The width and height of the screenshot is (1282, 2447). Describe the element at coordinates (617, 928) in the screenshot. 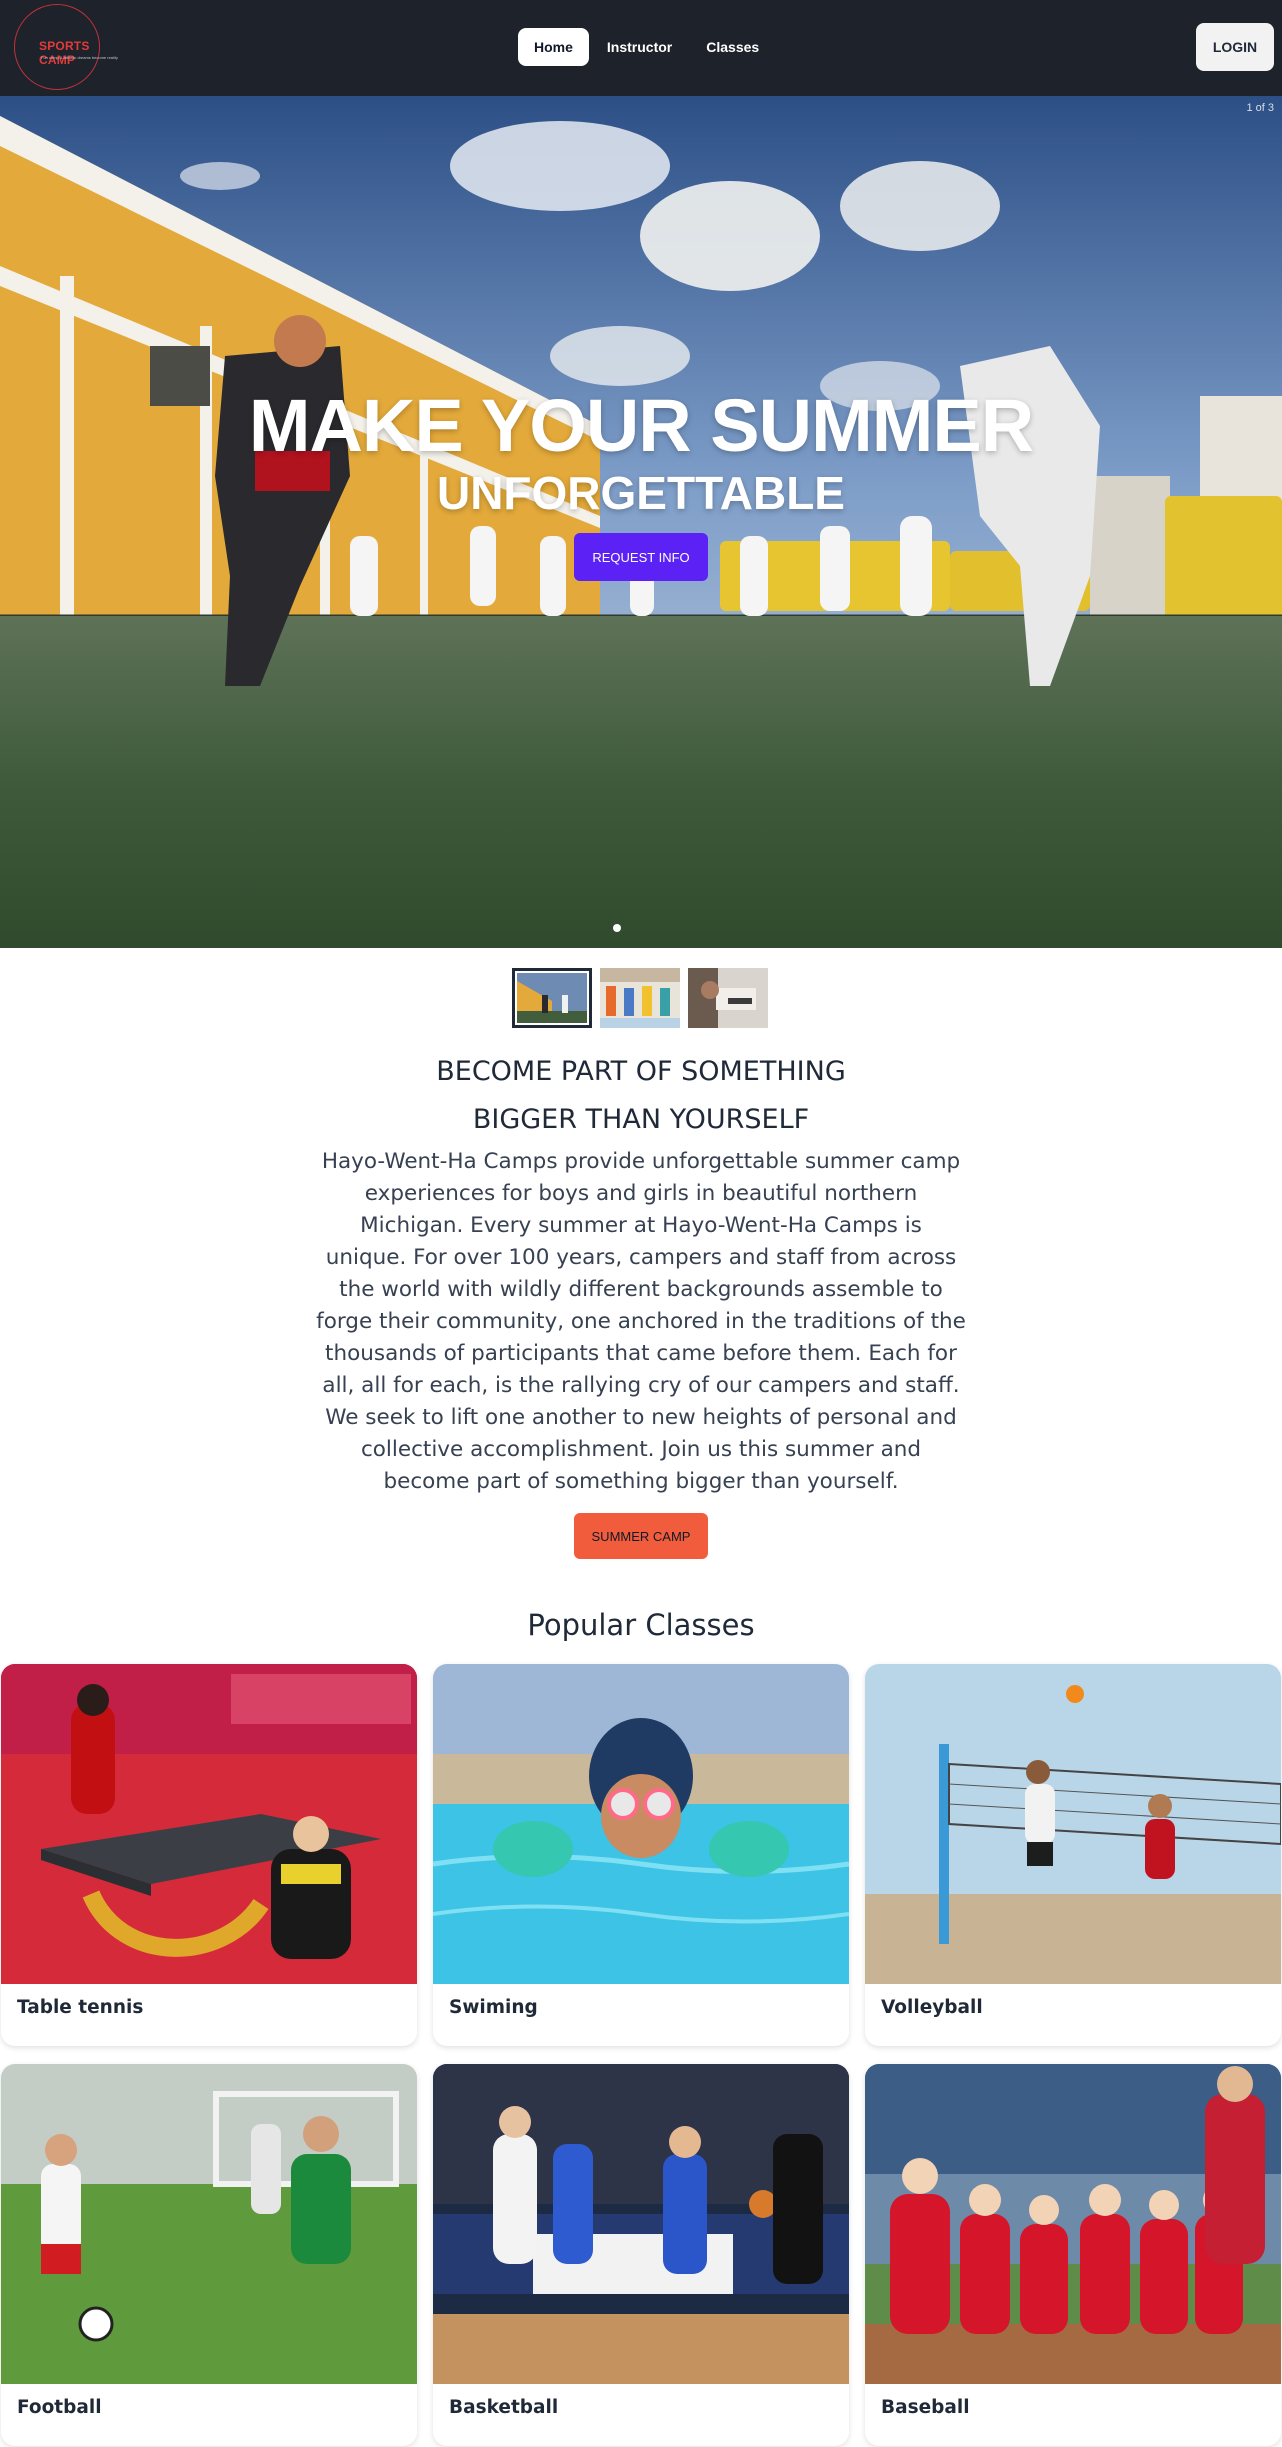

I see `carousel-indicator-dot` at that location.